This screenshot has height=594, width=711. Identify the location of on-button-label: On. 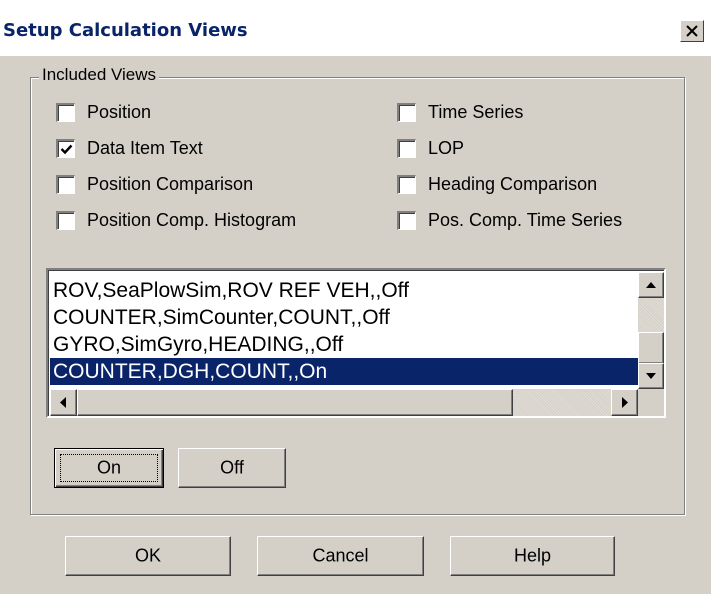
(108, 467).